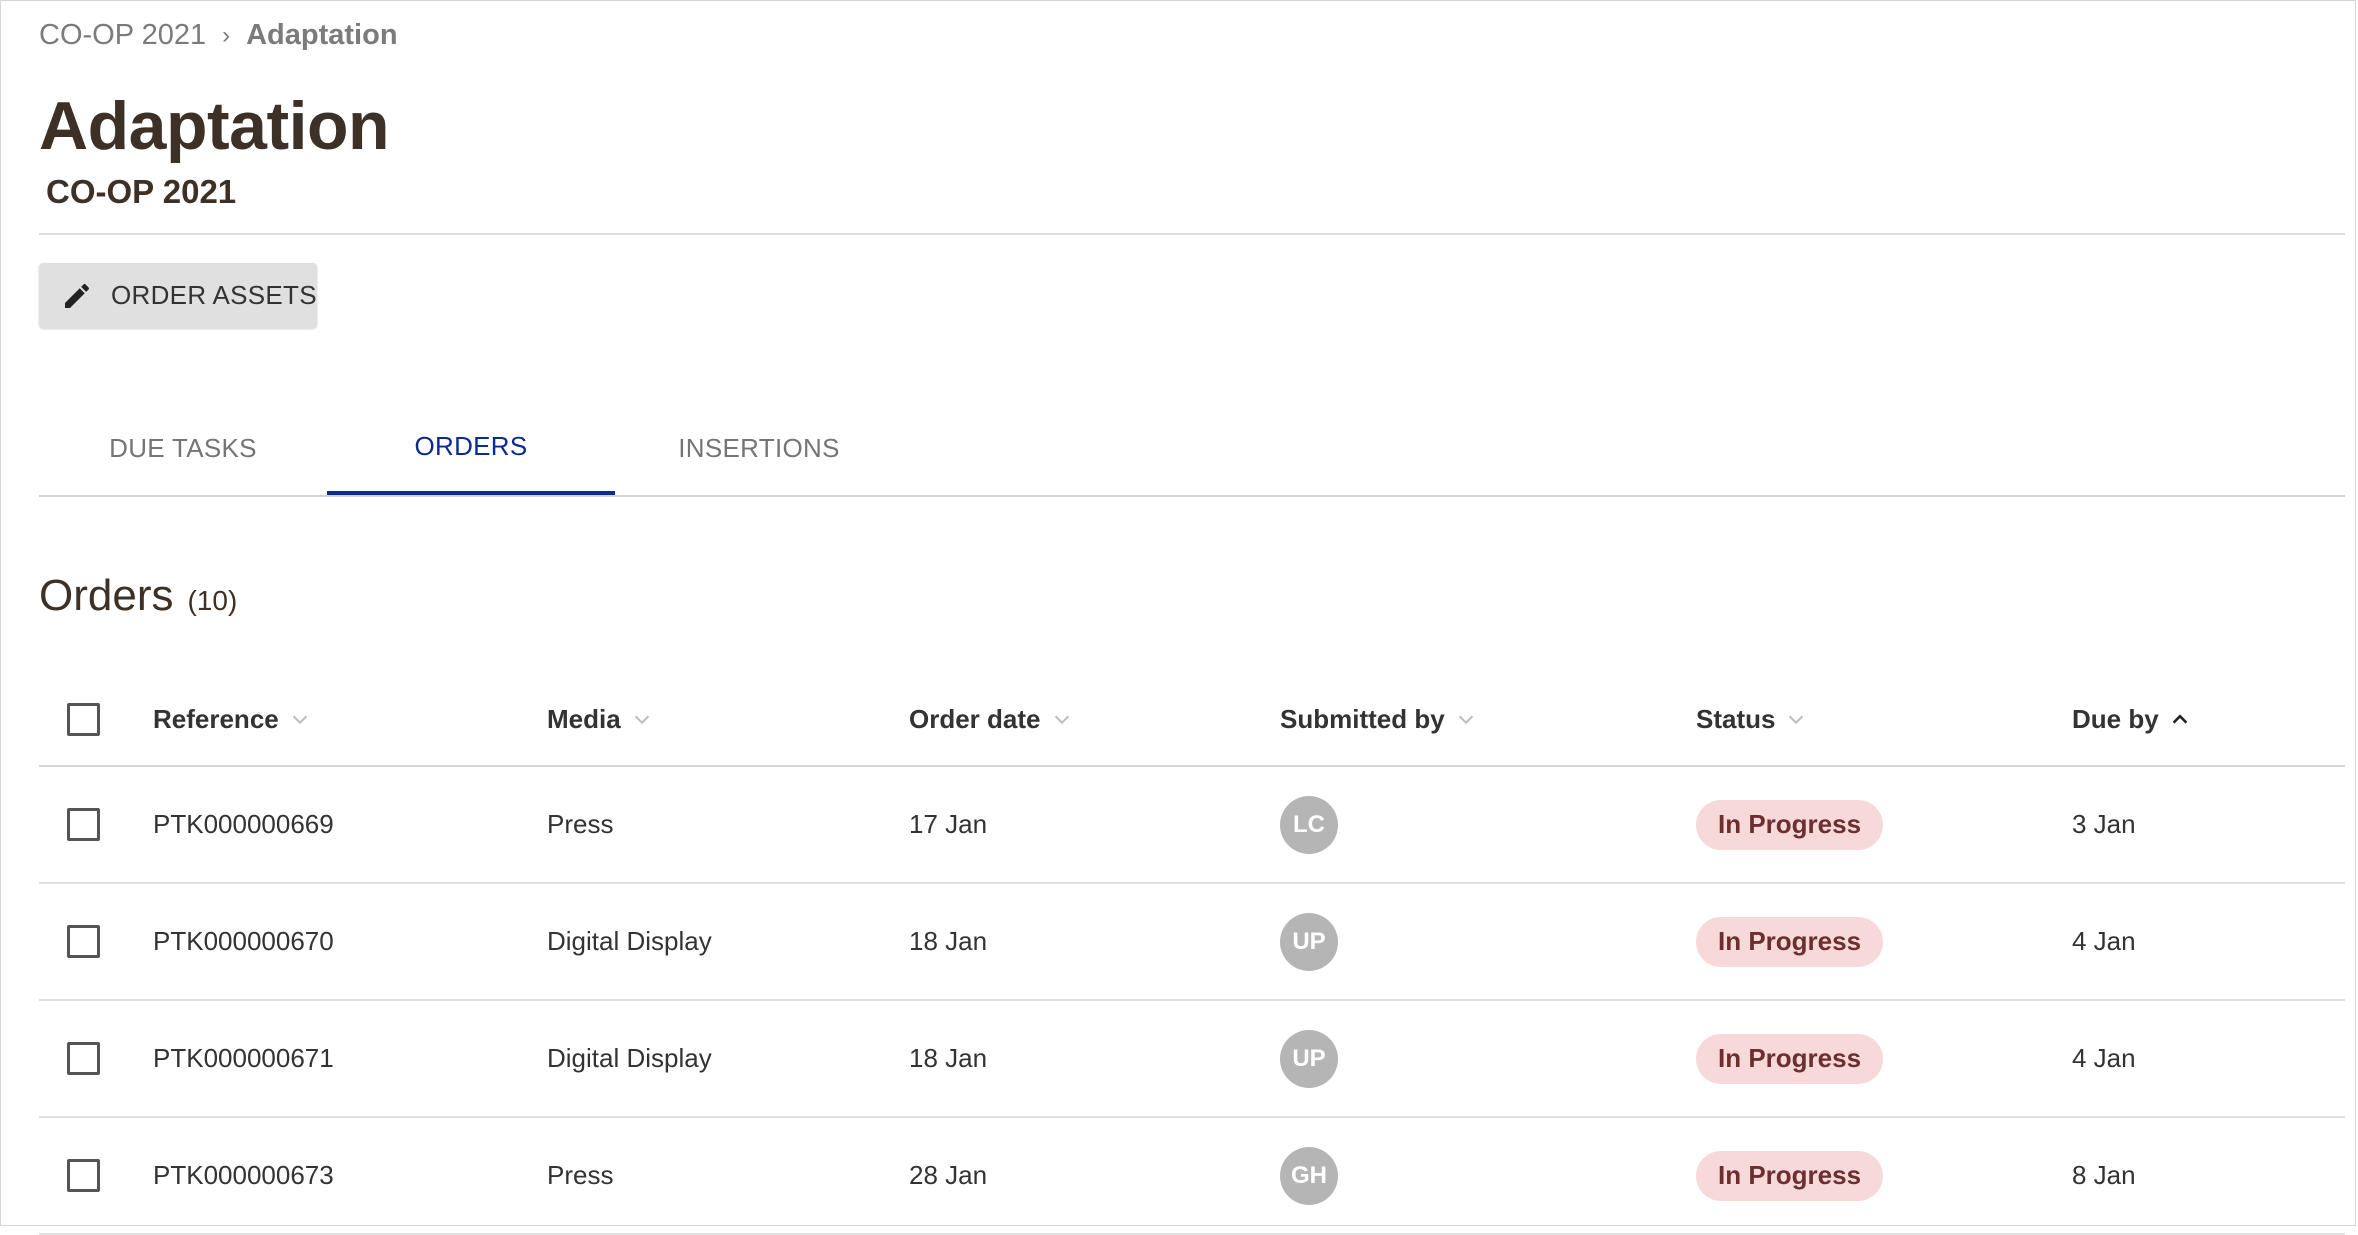 This screenshot has width=2358, height=1235. Describe the element at coordinates (243, 941) in the screenshot. I see `cell-reference: PTK000000670` at that location.